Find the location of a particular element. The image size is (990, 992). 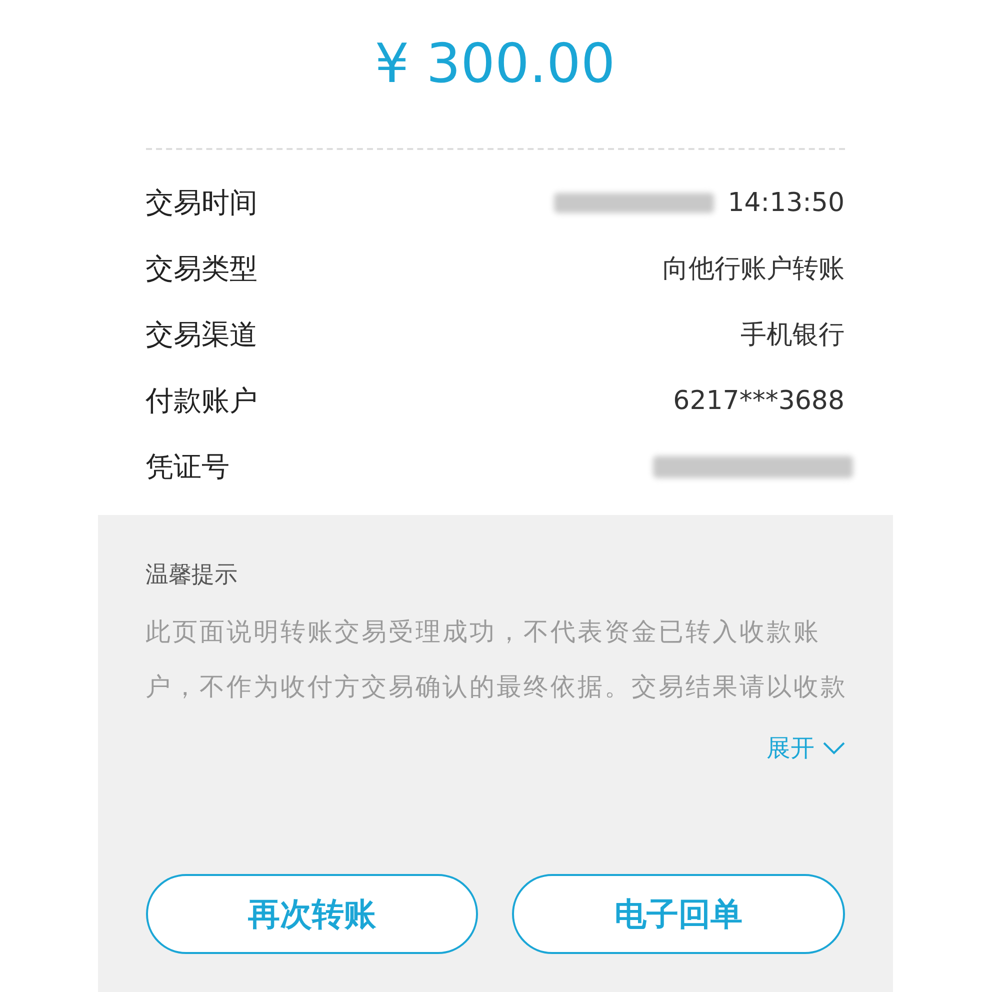

action-button: 再次转账 is located at coordinates (312, 914).